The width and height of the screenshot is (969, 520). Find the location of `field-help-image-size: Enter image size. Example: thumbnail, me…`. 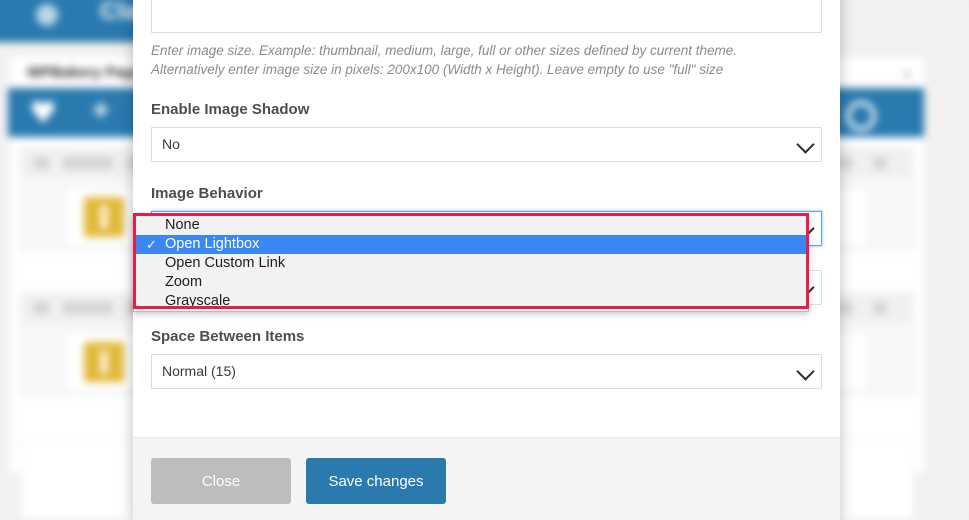

field-help-image-size: Enter image size. Example: thumbnail, me… is located at coordinates (486, 60).